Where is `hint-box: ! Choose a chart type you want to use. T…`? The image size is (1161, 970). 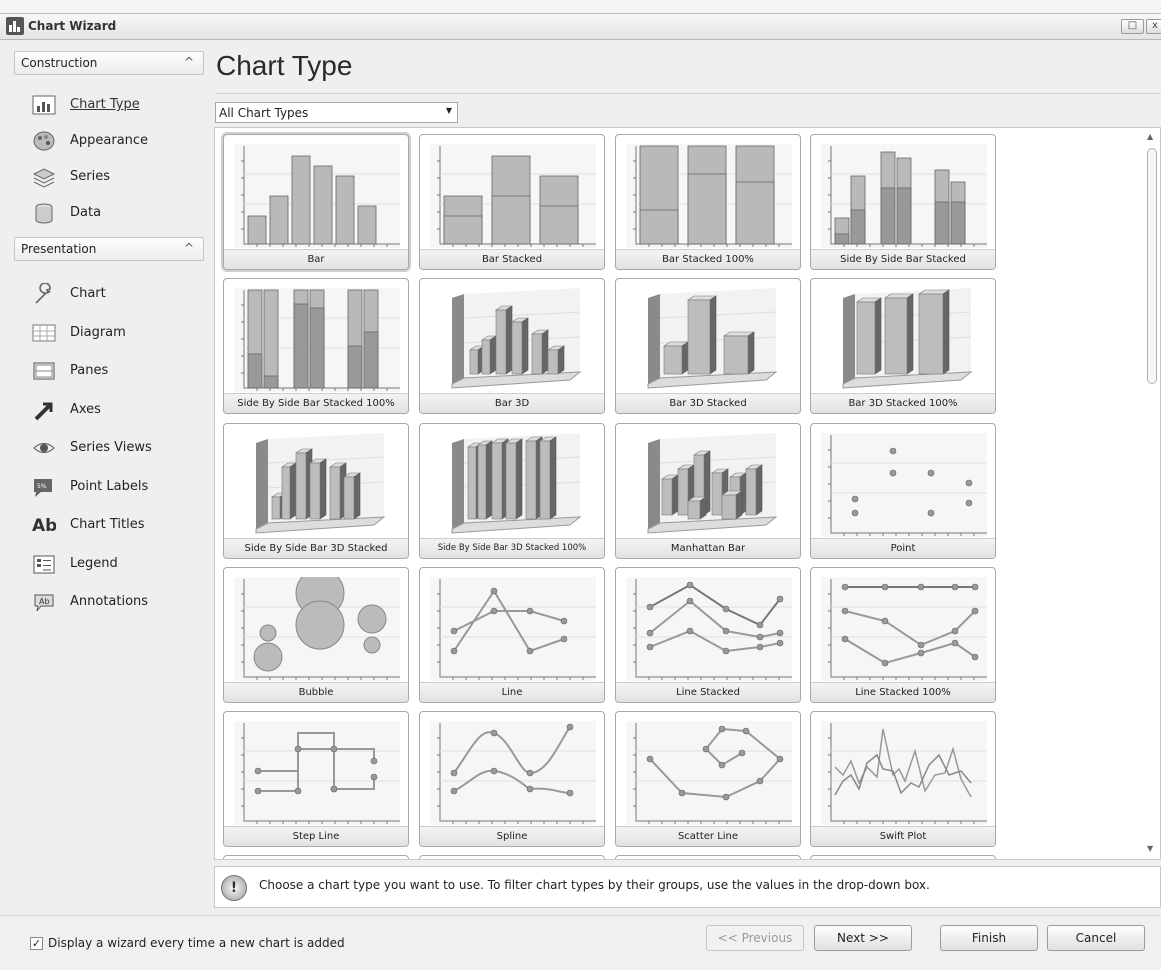 hint-box: ! Choose a chart type you want to use. T… is located at coordinates (687, 887).